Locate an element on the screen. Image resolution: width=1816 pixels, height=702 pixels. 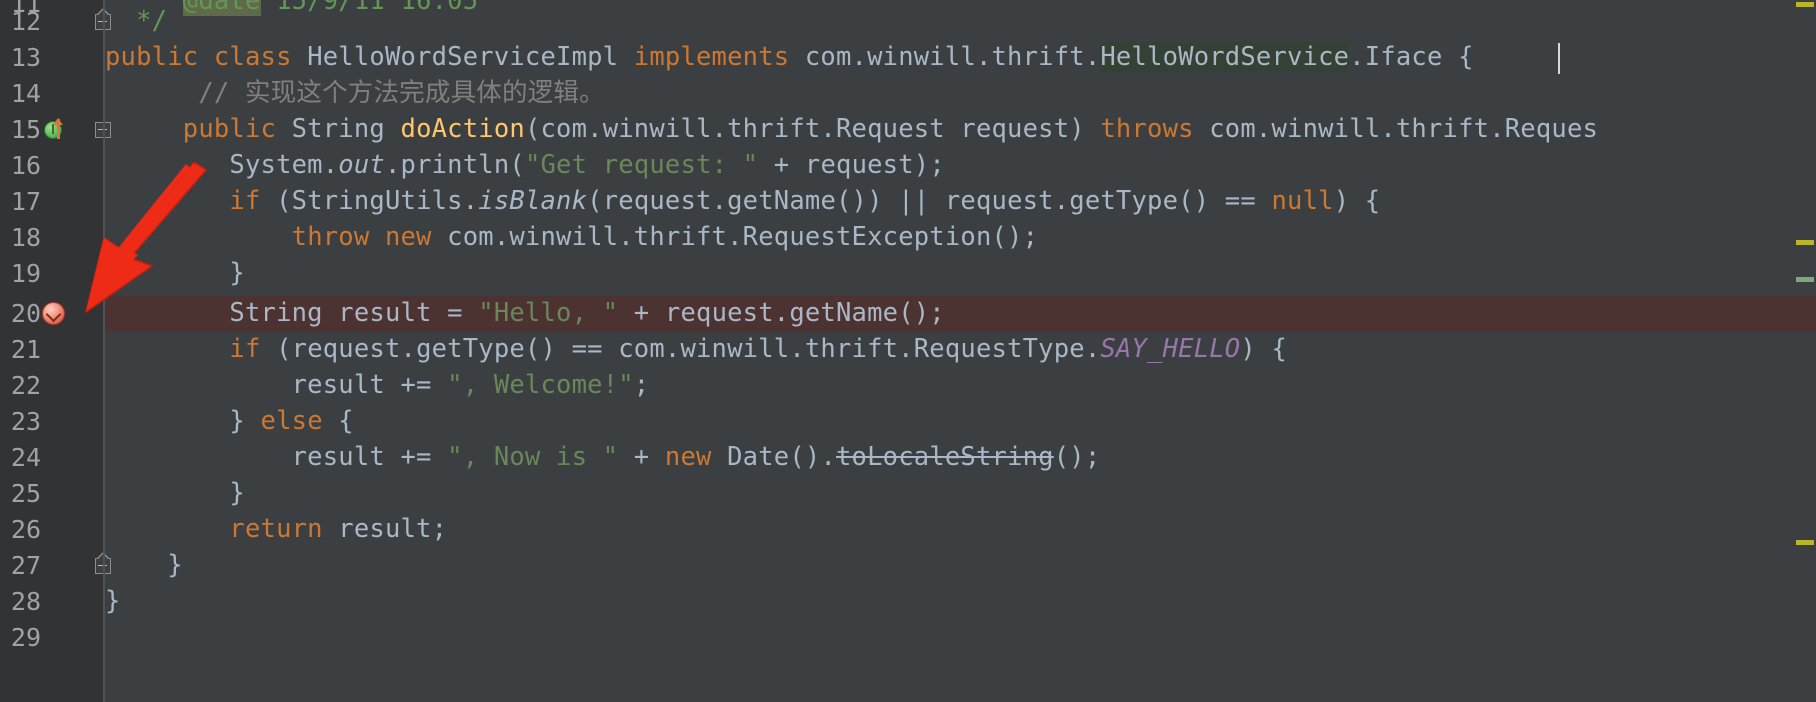
code-line-28: } is located at coordinates (950, 602).